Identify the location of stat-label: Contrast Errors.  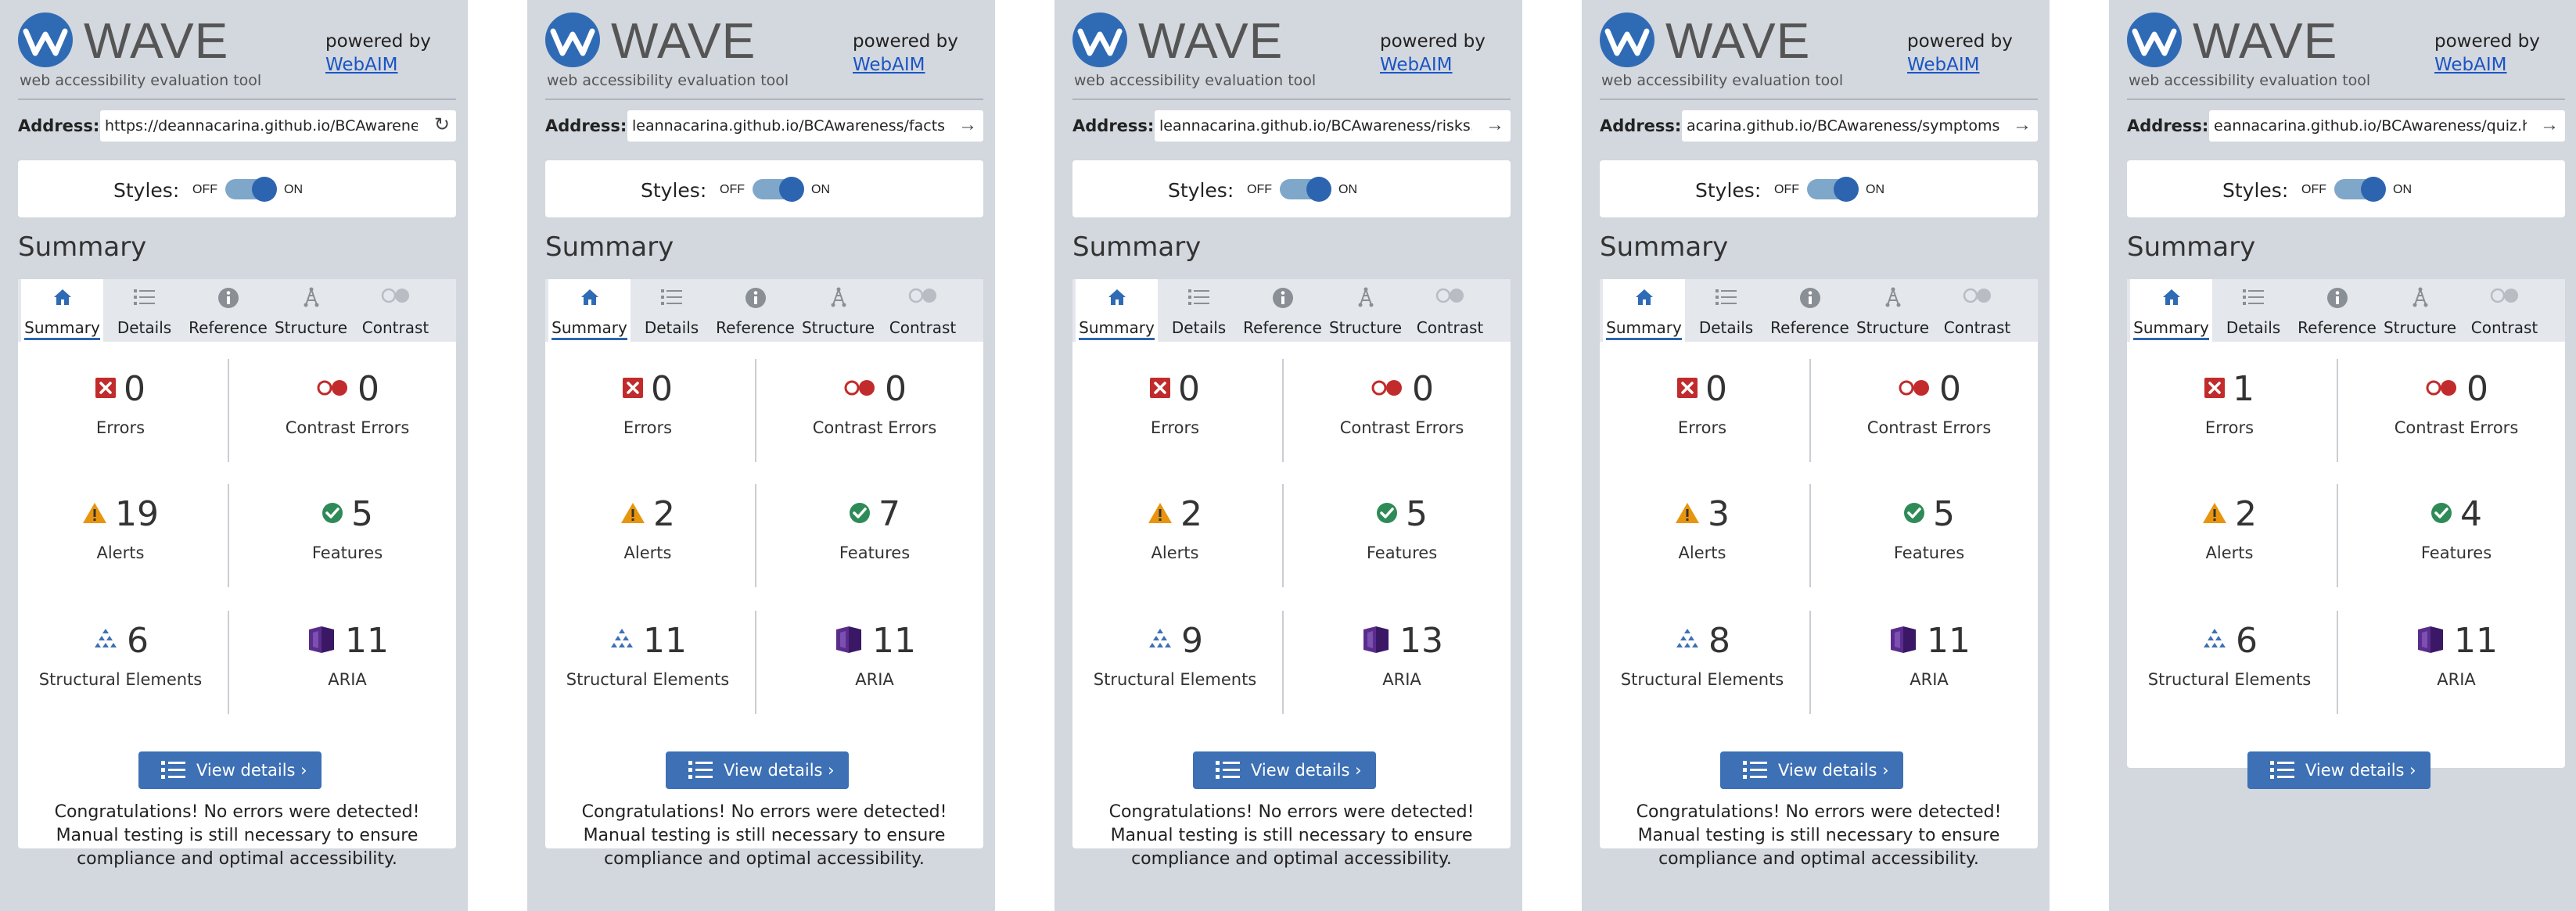
(2457, 427).